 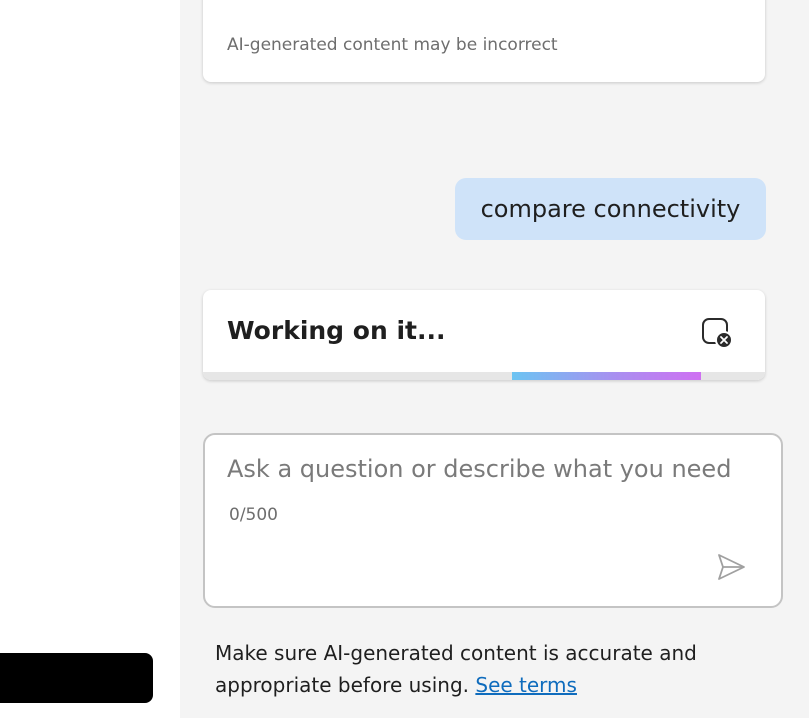 I want to click on previous-response-card: AI-generated content may be incorrect, so click(x=484, y=41).